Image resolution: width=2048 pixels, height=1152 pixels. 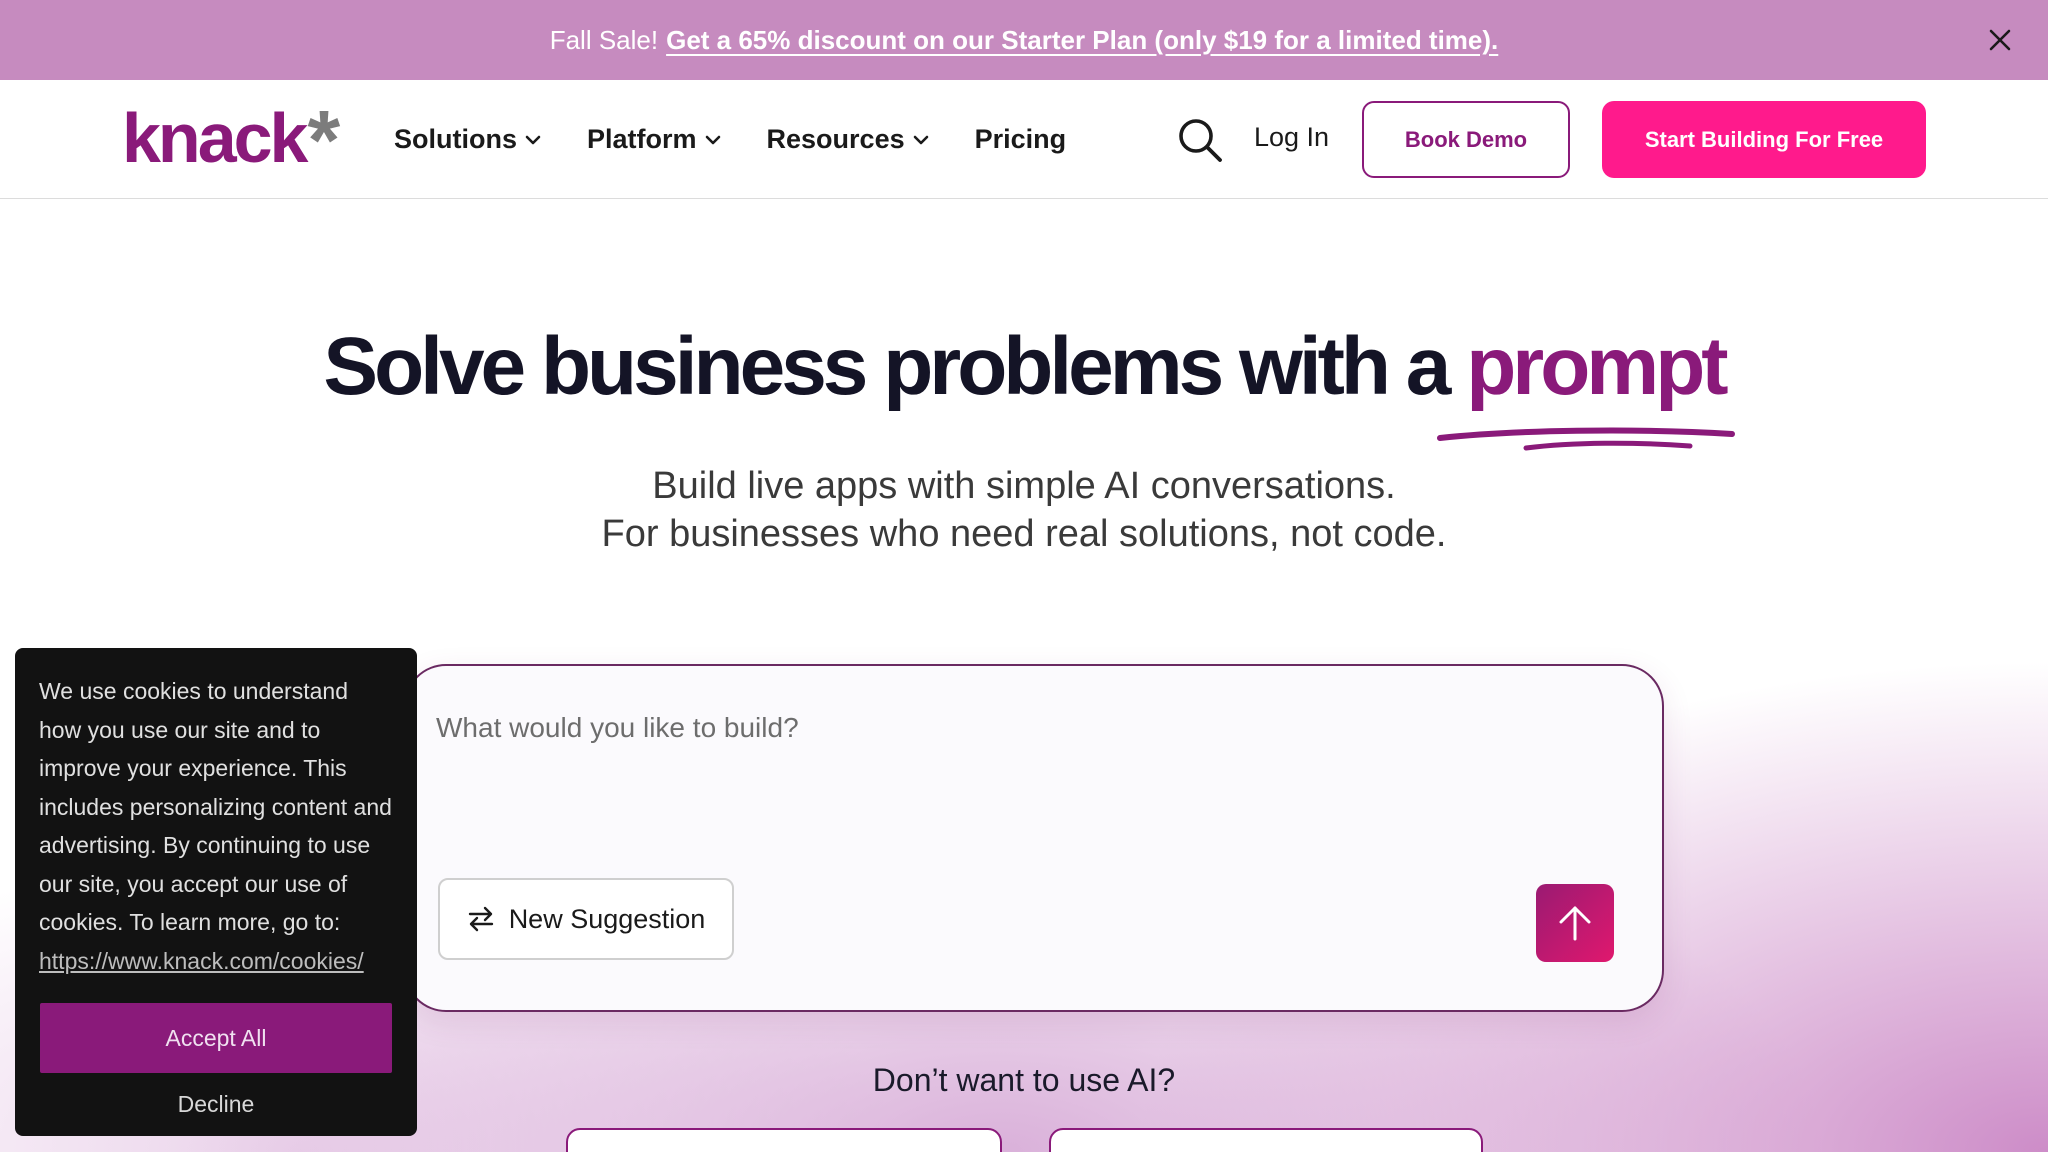 What do you see at coordinates (216, 1104) in the screenshot?
I see `decline-button: Decline` at bounding box center [216, 1104].